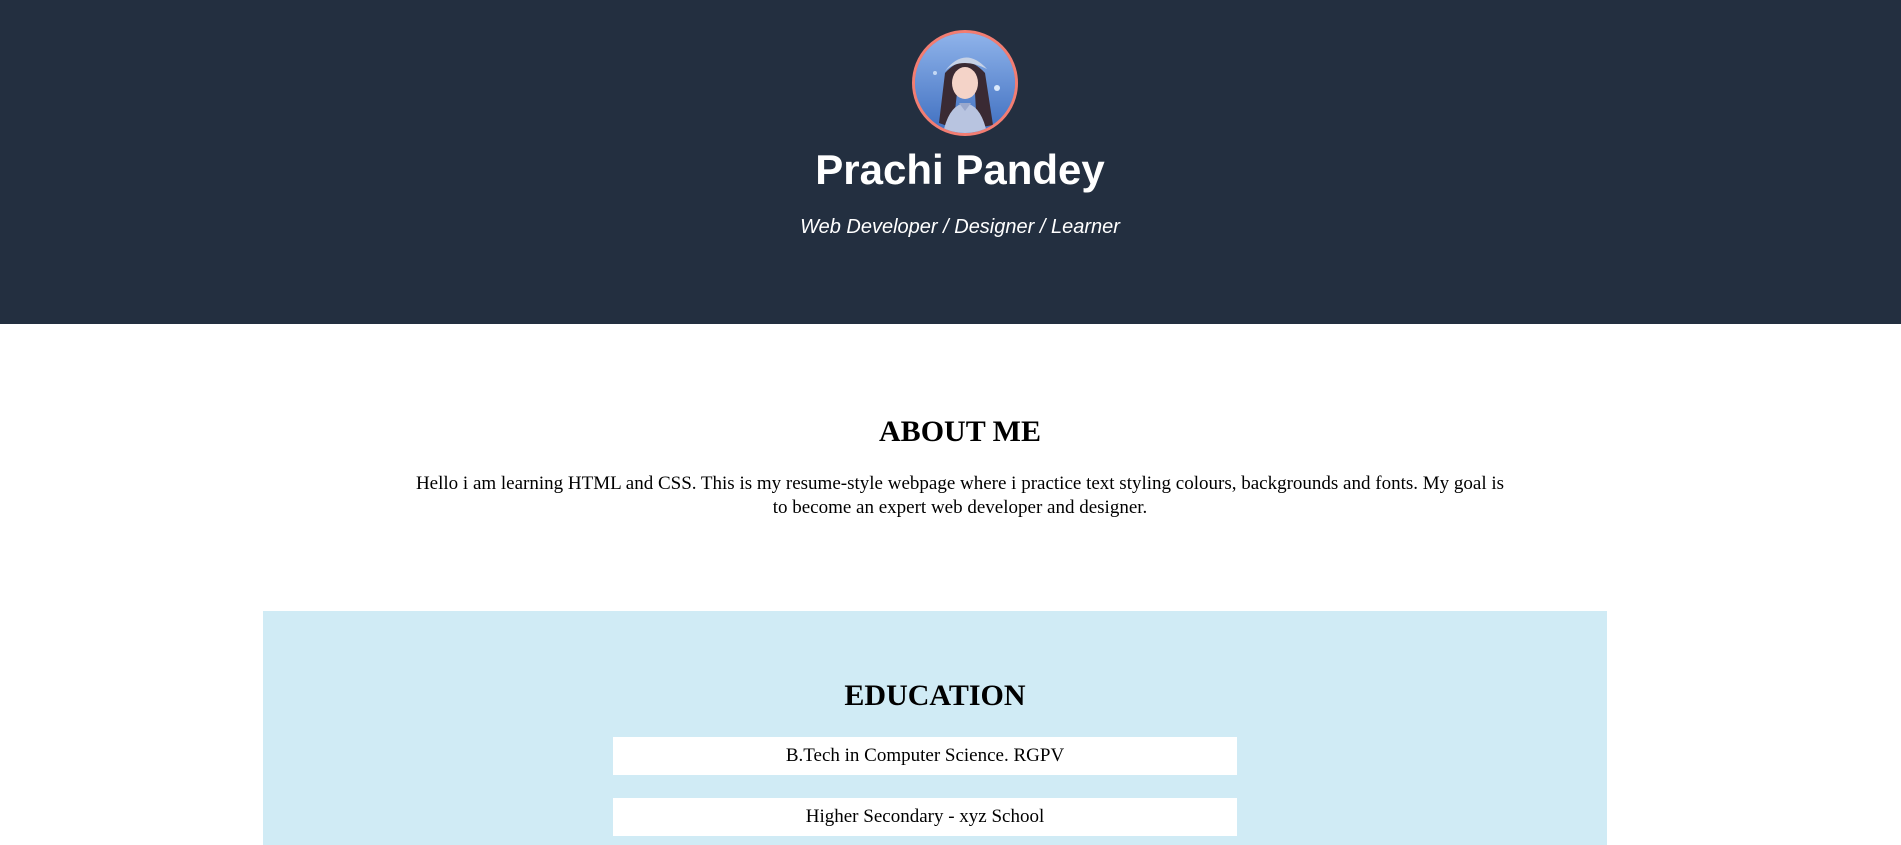 The image size is (1901, 845). I want to click on profile-tagline: Web Developer / Designer / Learner, so click(960, 227).